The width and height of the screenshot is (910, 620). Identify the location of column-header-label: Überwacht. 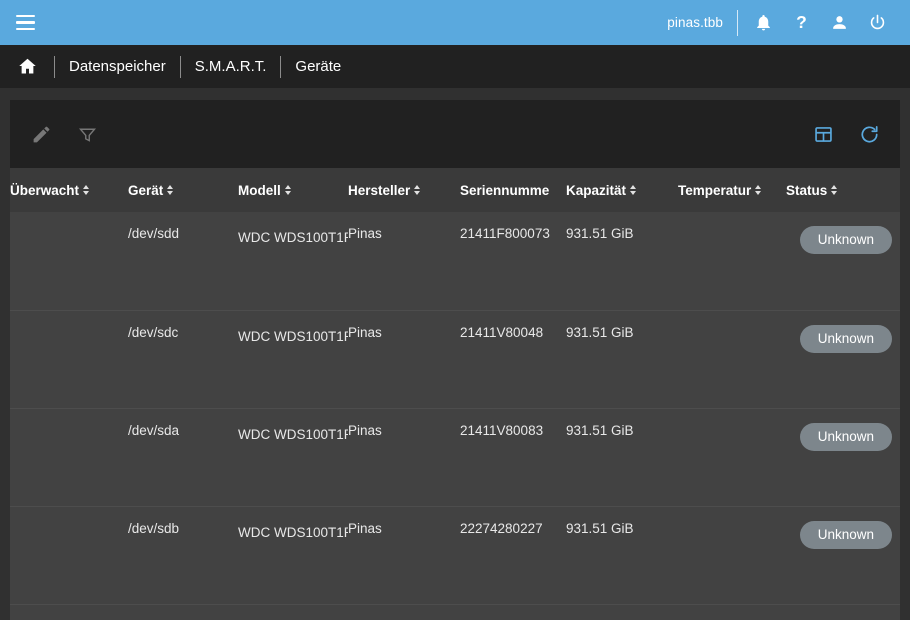
(45, 190).